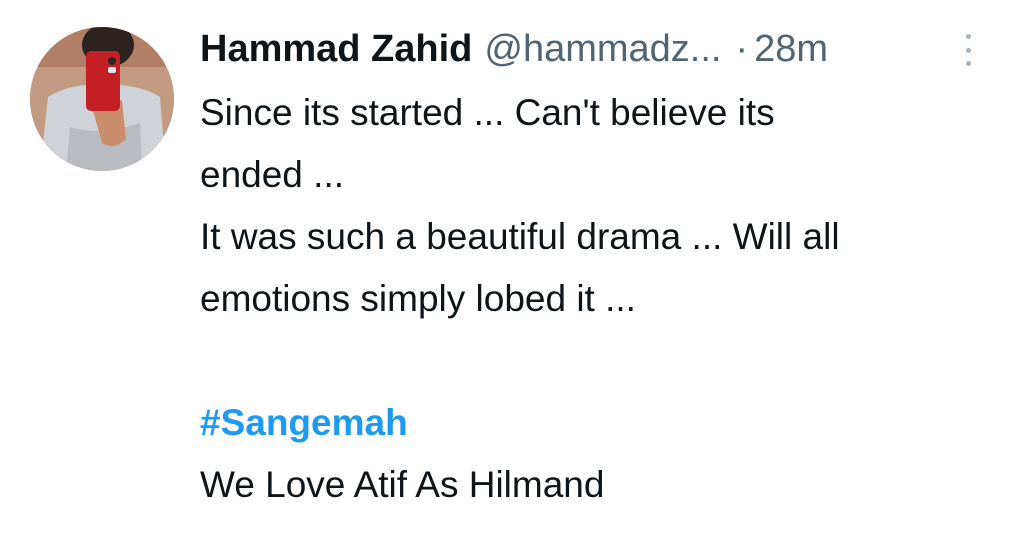 The image size is (1024, 533). Describe the element at coordinates (336, 49) in the screenshot. I see `display-name: Hammad Zahid` at that location.